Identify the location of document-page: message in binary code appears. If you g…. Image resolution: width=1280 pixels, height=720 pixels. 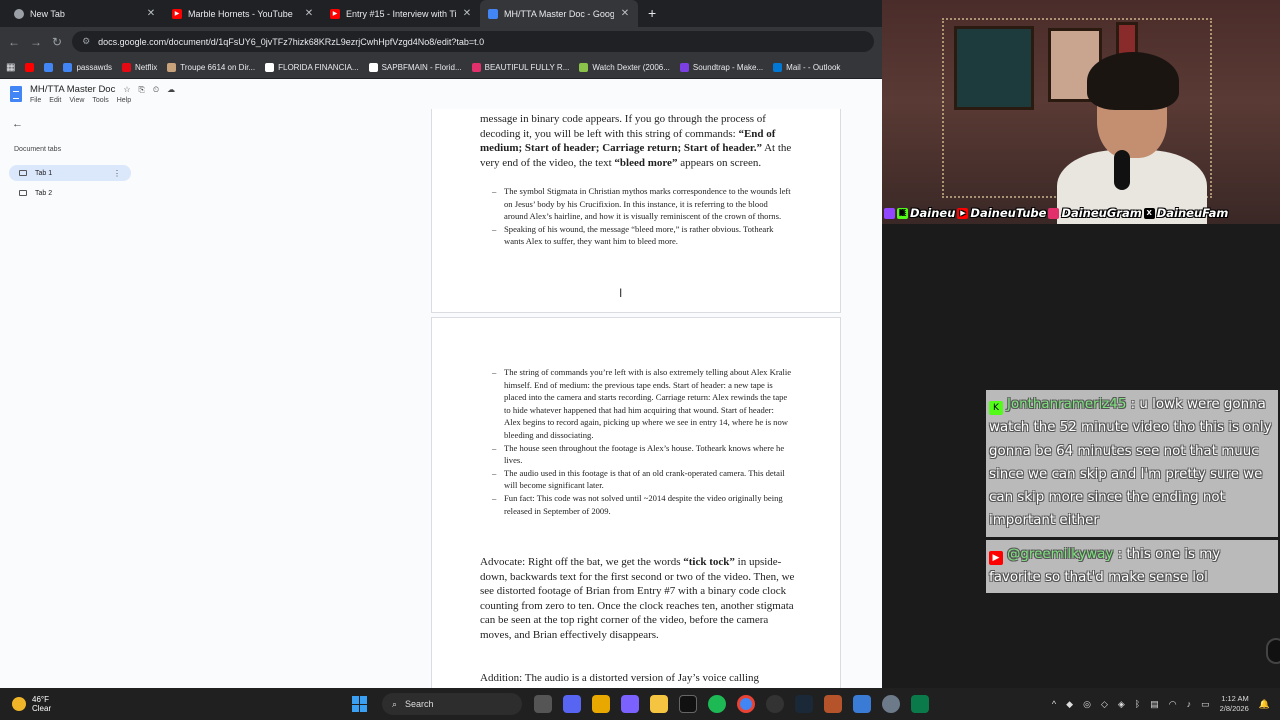
(636, 211).